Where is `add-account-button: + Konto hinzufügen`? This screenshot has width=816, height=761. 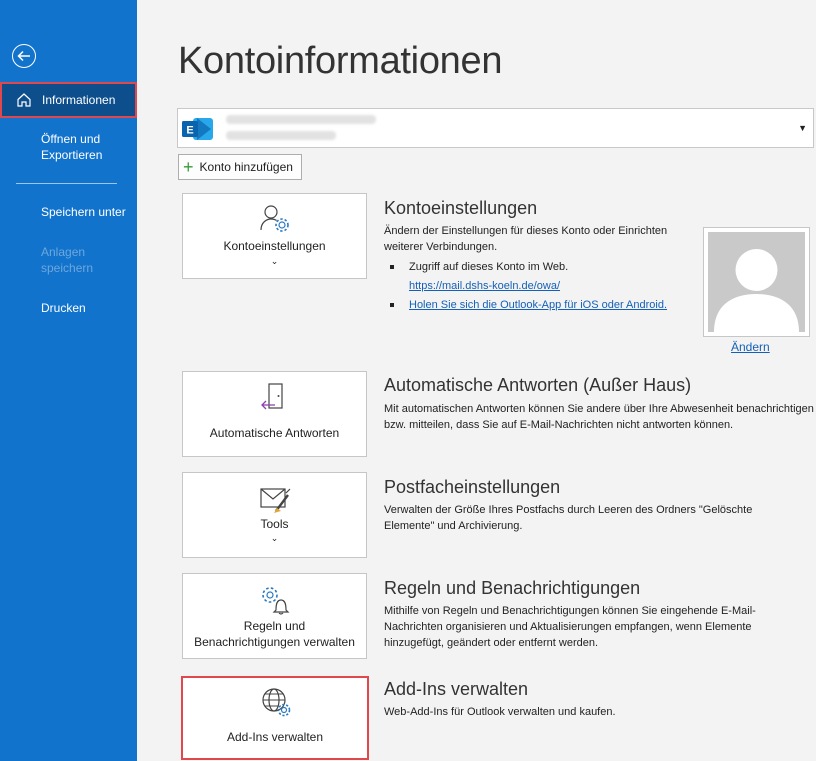
add-account-button: + Konto hinzufügen is located at coordinates (240, 167).